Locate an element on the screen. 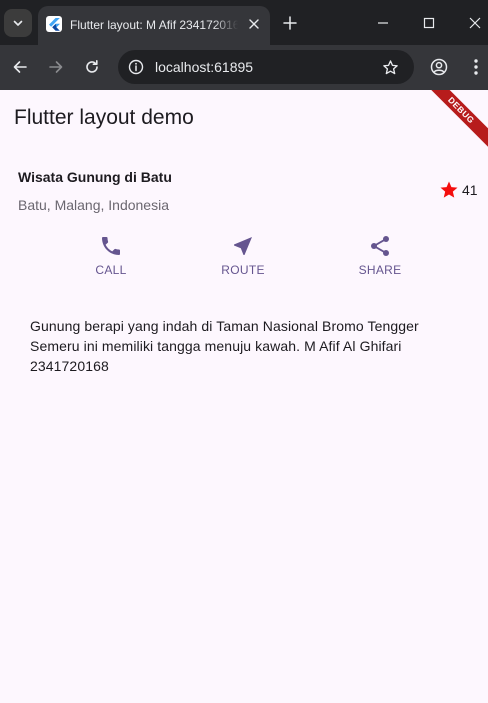 Image resolution: width=488 pixels, height=703 pixels. reload-icon is located at coordinates (92, 66).